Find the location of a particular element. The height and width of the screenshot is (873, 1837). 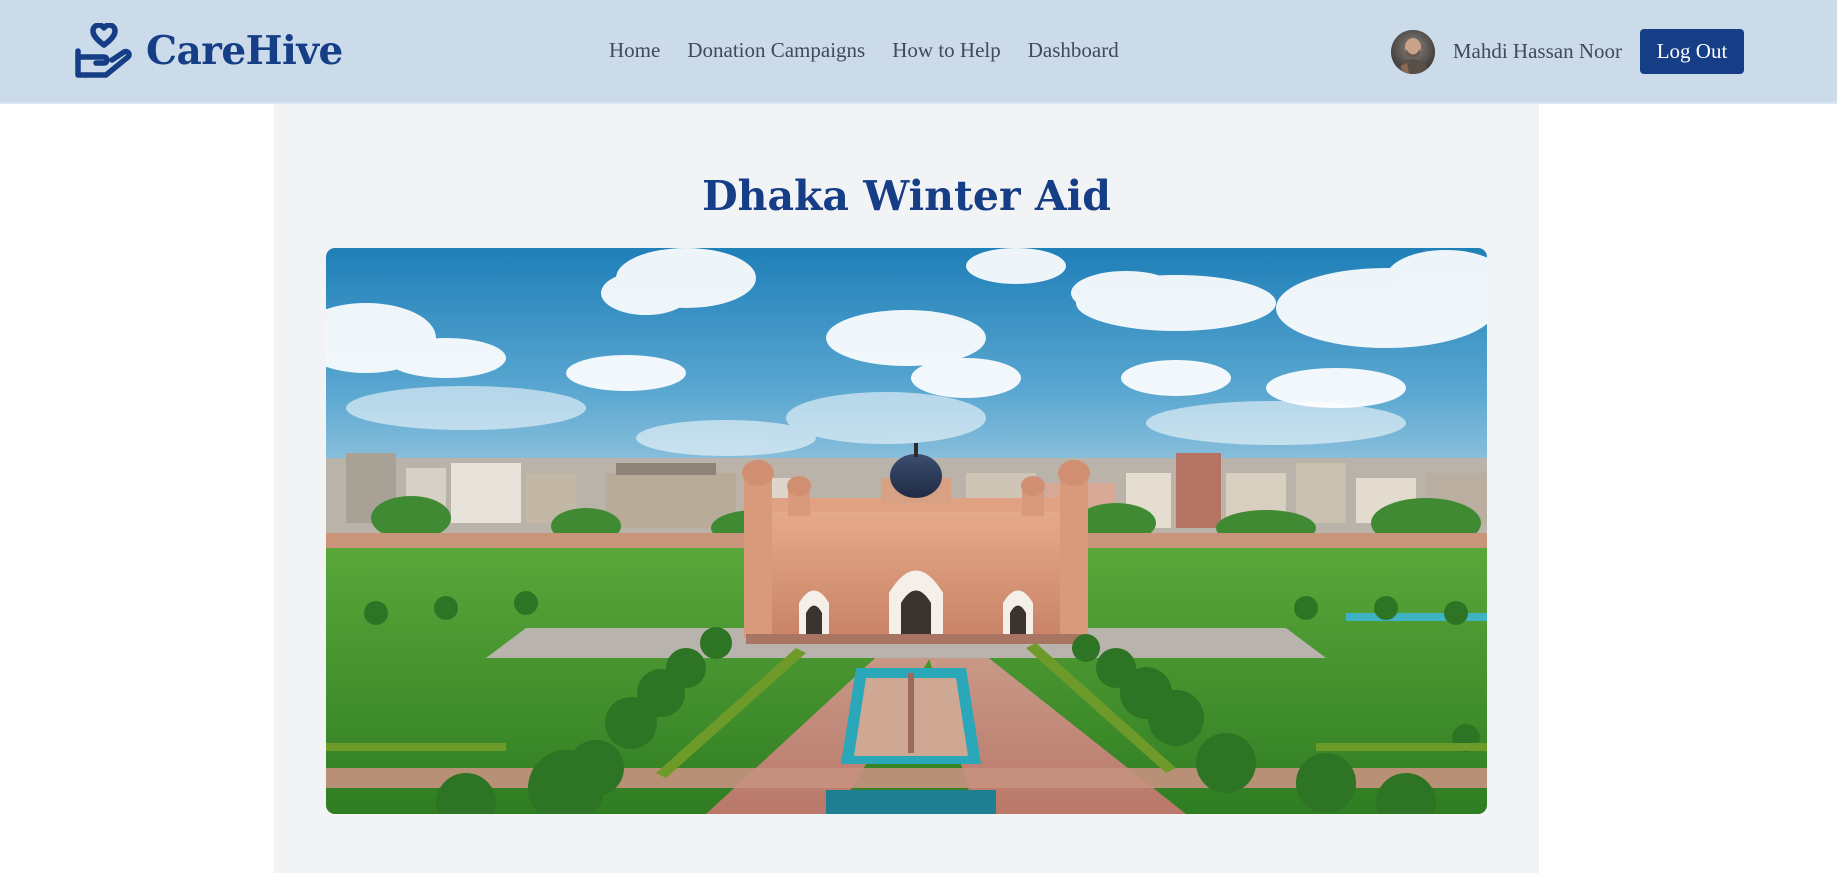

brand-name: CareHive is located at coordinates (244, 51).